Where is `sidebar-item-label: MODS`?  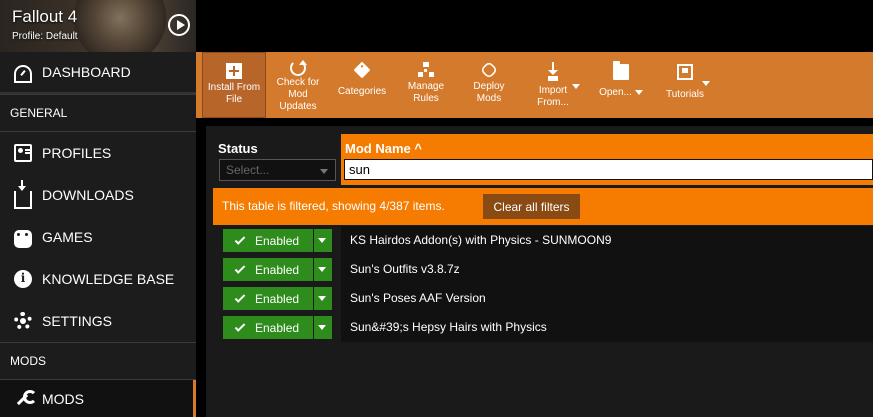
sidebar-item-label: MODS is located at coordinates (63, 398).